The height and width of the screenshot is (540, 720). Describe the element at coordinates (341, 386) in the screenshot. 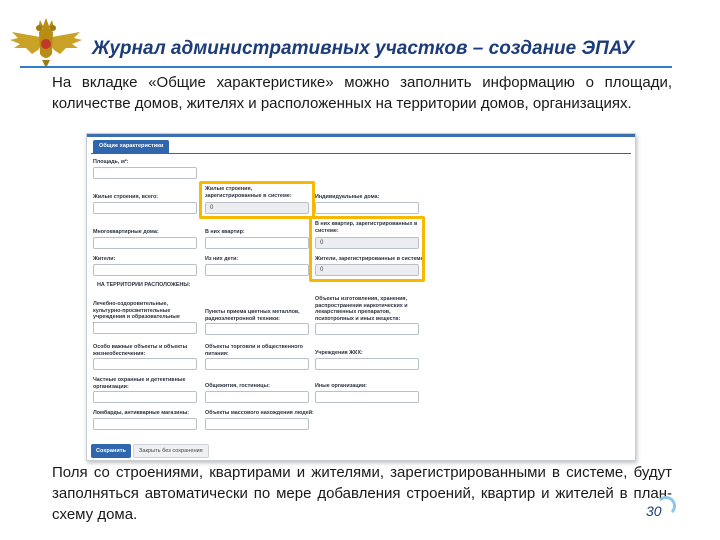

I see `other-orgs-label: Иные организации:` at that location.